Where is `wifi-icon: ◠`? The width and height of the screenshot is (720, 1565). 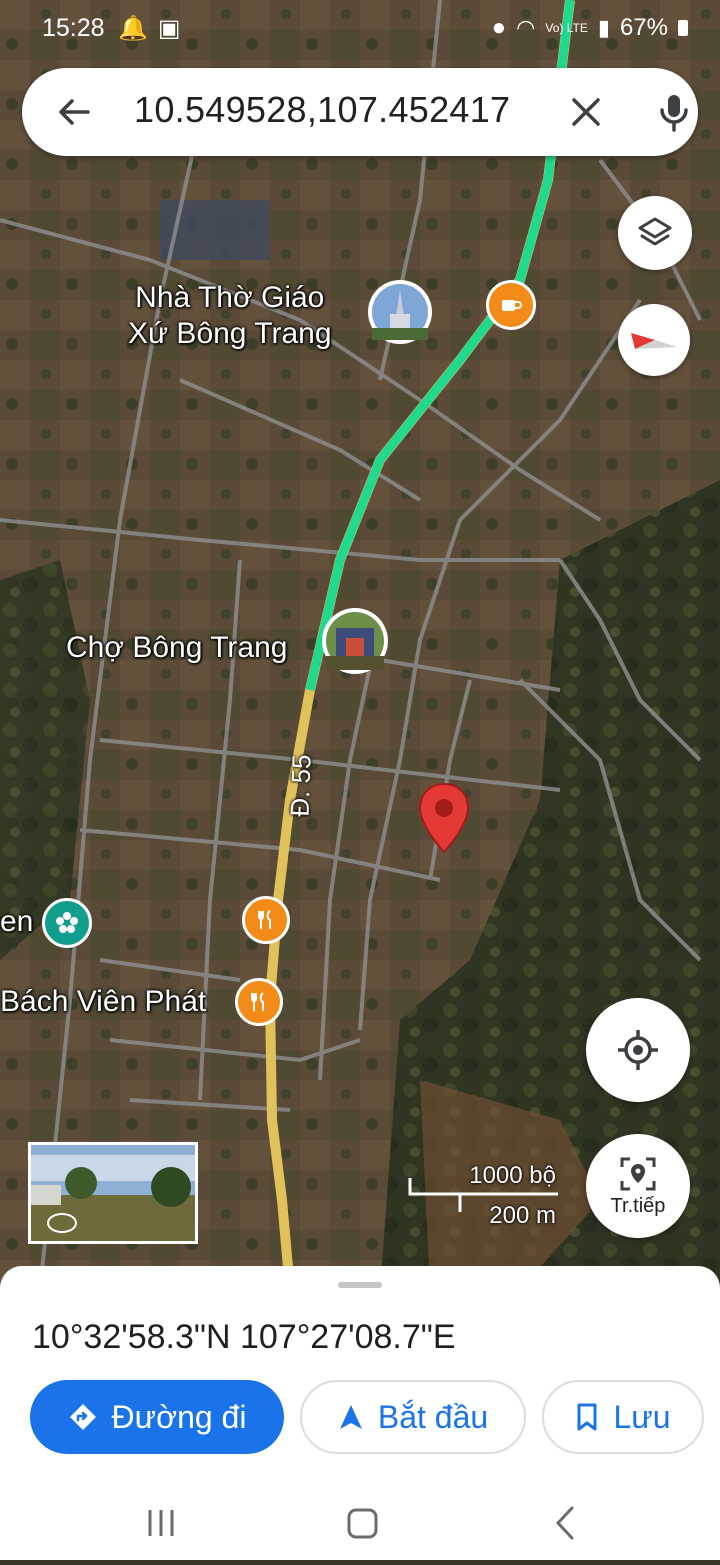
wifi-icon: ◠ is located at coordinates (526, 27).